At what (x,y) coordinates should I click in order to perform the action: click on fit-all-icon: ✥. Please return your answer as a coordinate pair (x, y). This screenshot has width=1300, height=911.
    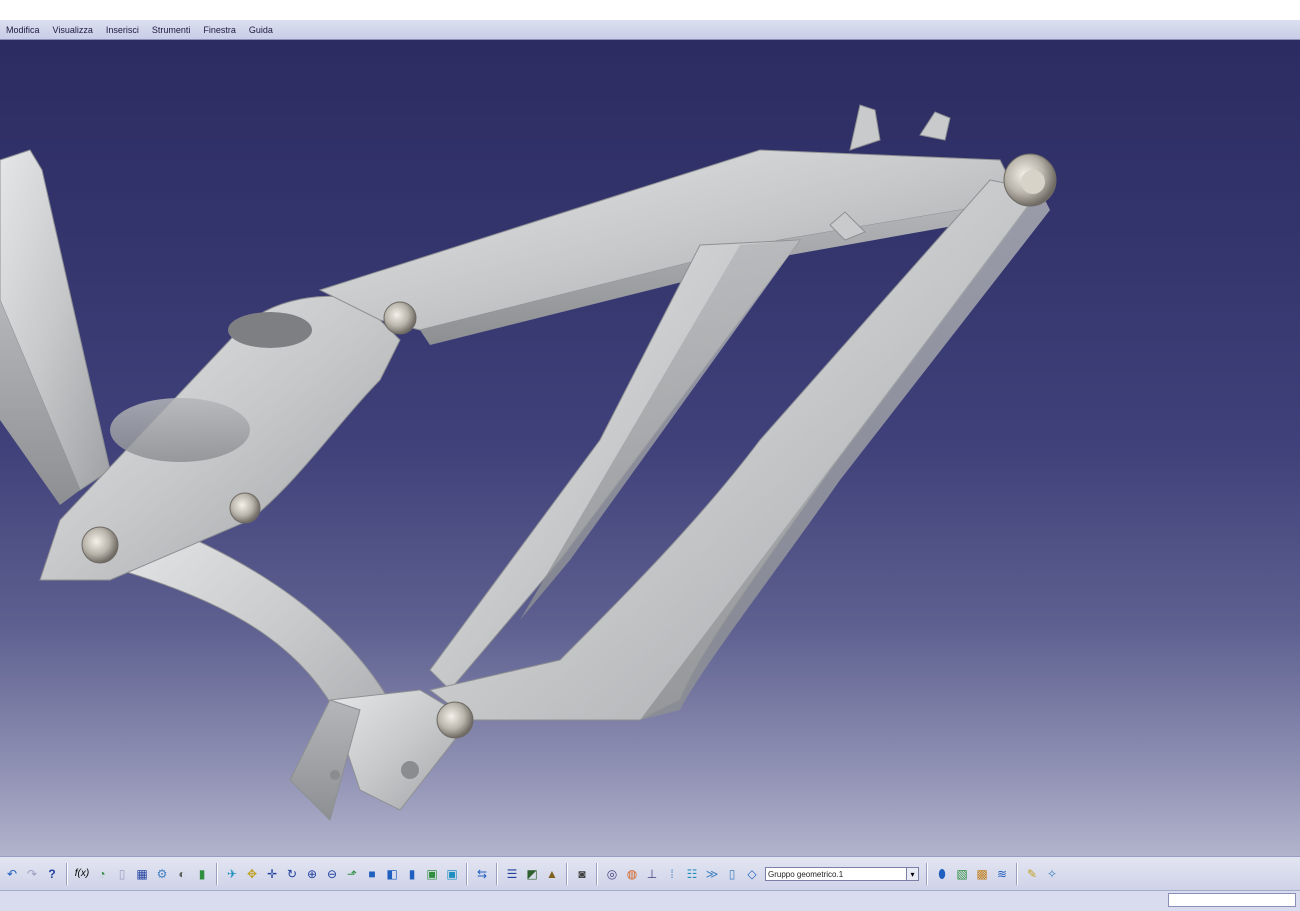
    Looking at the image, I should click on (252, 874).